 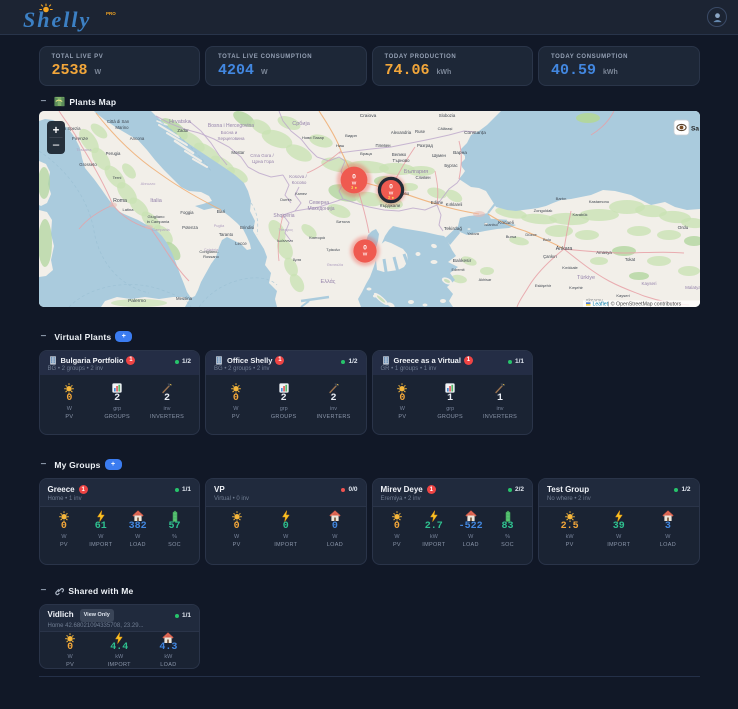 What do you see at coordinates (490, 224) in the screenshot?
I see `svg-text: İstanbul` at bounding box center [490, 224].